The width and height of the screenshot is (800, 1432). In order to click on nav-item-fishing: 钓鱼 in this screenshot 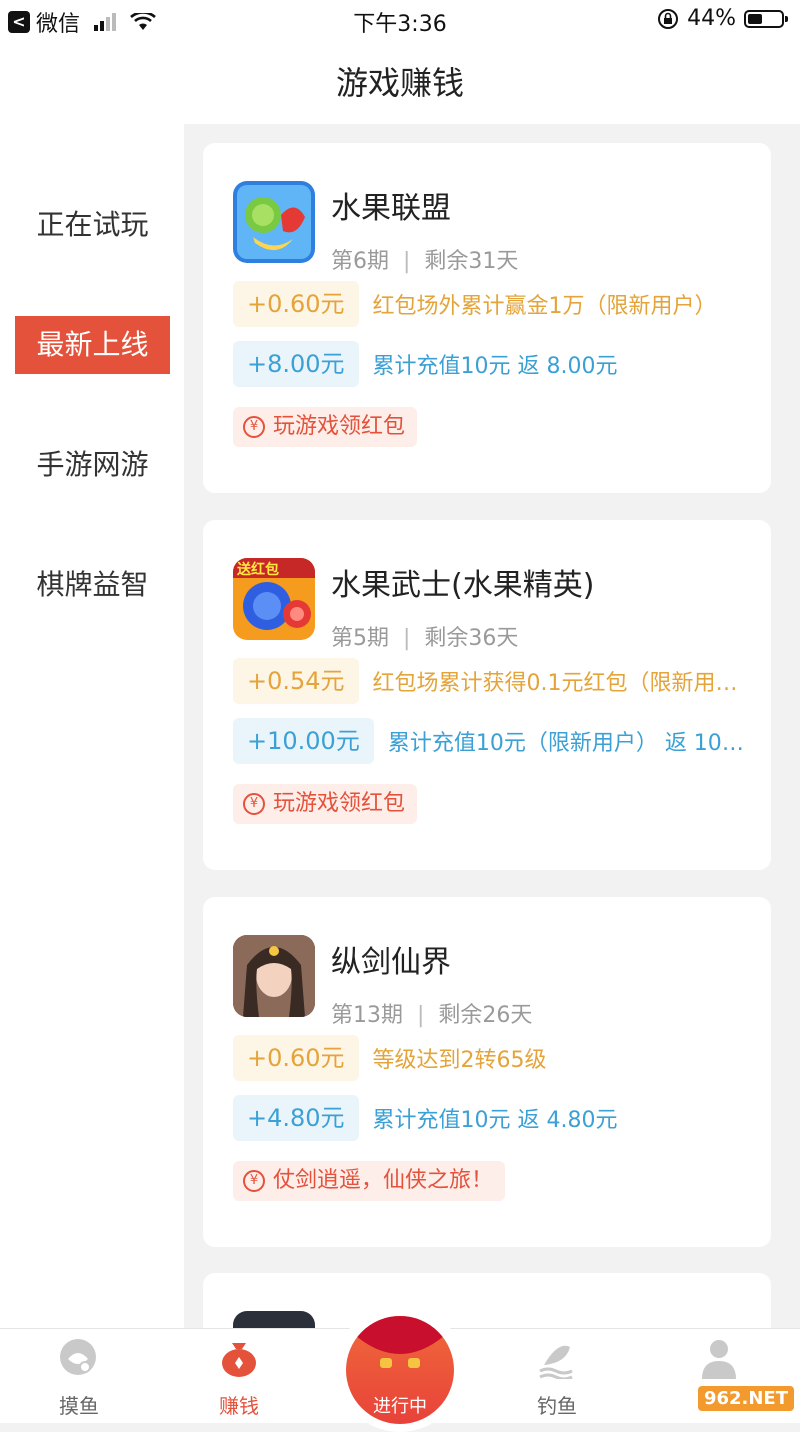, I will do `click(557, 1378)`.